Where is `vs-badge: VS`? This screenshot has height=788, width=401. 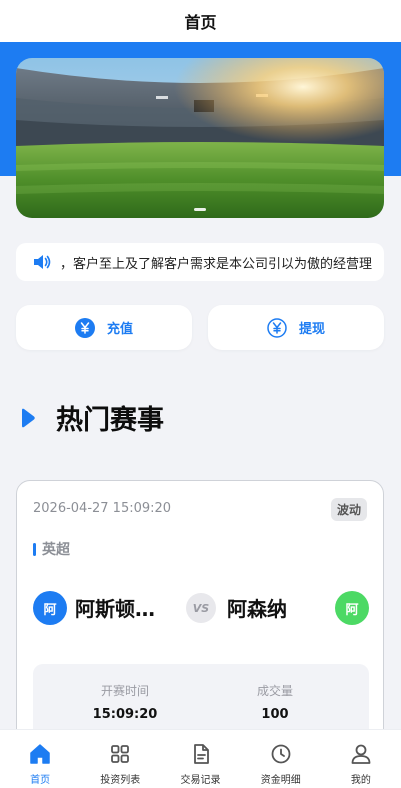
vs-badge: VS is located at coordinates (201, 608).